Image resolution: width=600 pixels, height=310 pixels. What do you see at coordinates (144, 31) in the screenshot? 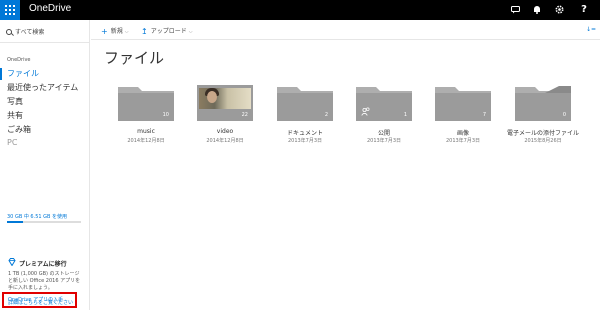
I see `upload-icon: ↥` at bounding box center [144, 31].